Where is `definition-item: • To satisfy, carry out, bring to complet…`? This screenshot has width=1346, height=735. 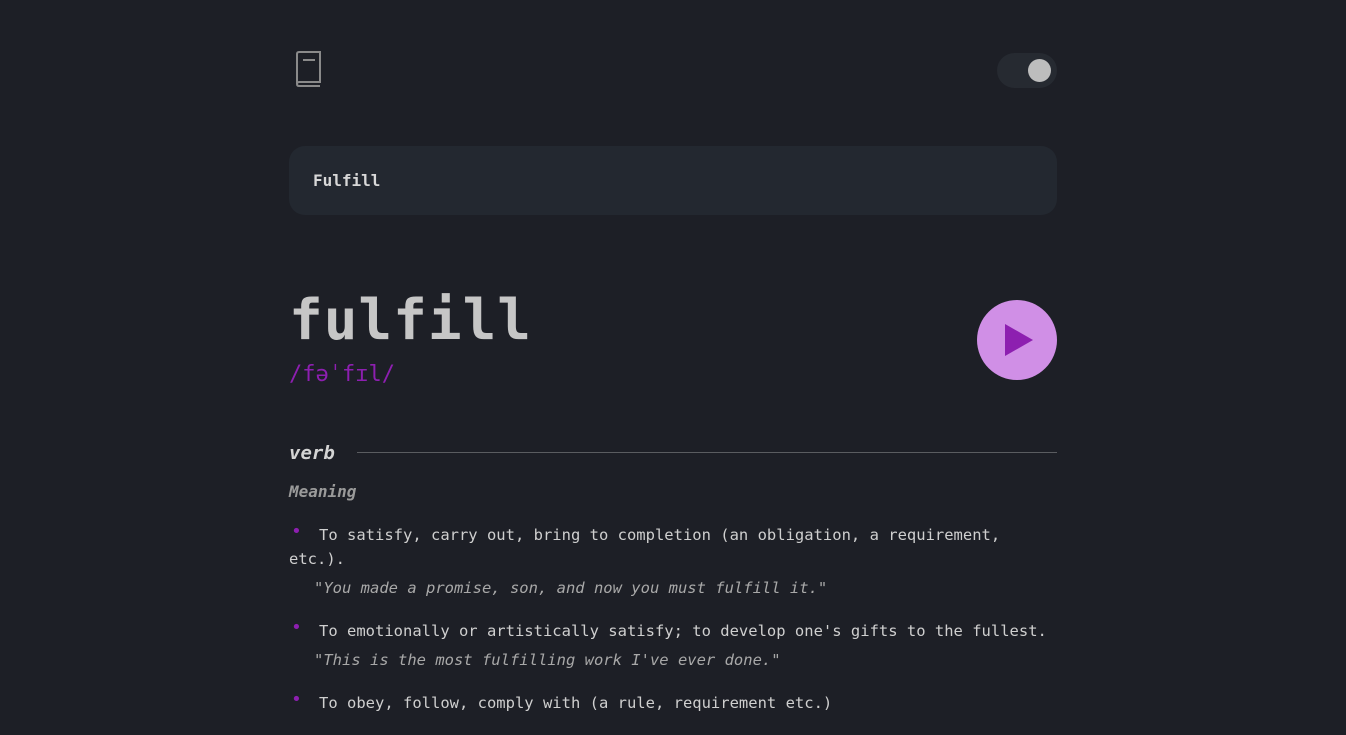 definition-item: • To satisfy, carry out, bring to complet… is located at coordinates (673, 560).